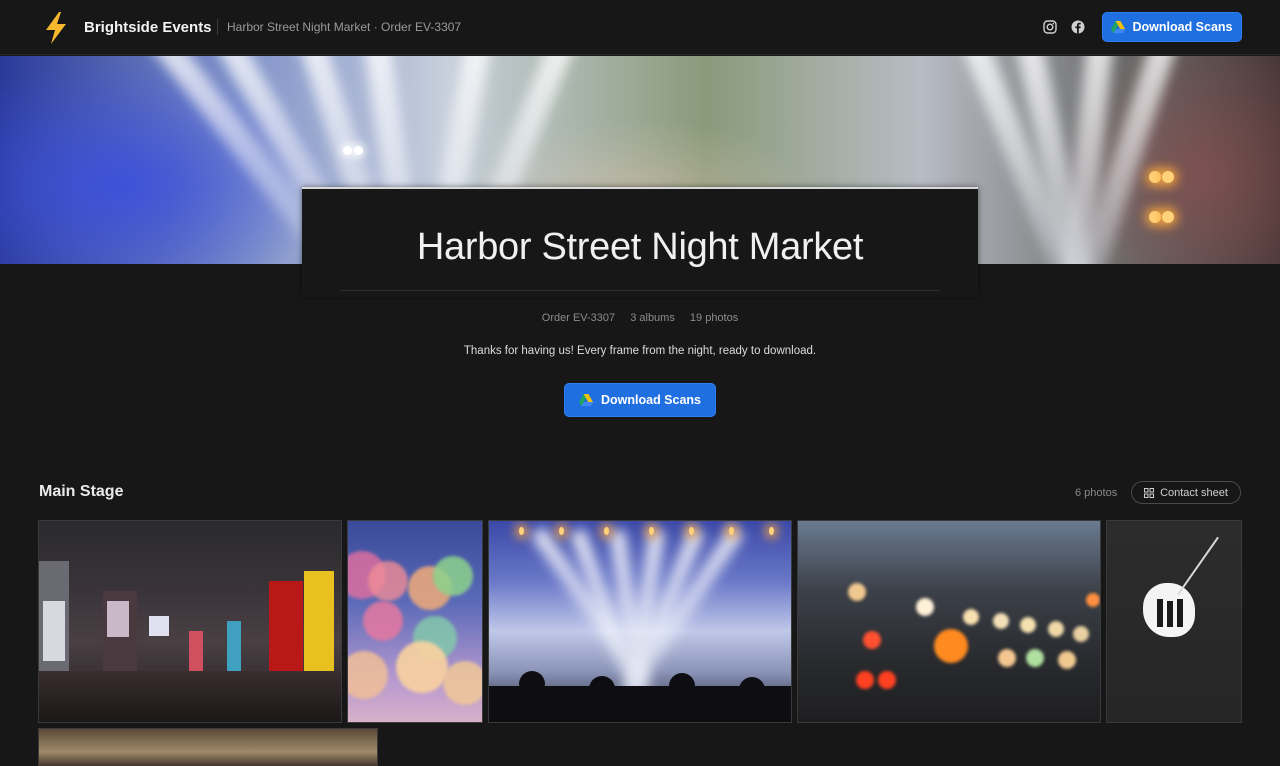 The height and width of the screenshot is (766, 1280). Describe the element at coordinates (1096, 493) in the screenshot. I see `album-photo-count: 6 photos` at that location.